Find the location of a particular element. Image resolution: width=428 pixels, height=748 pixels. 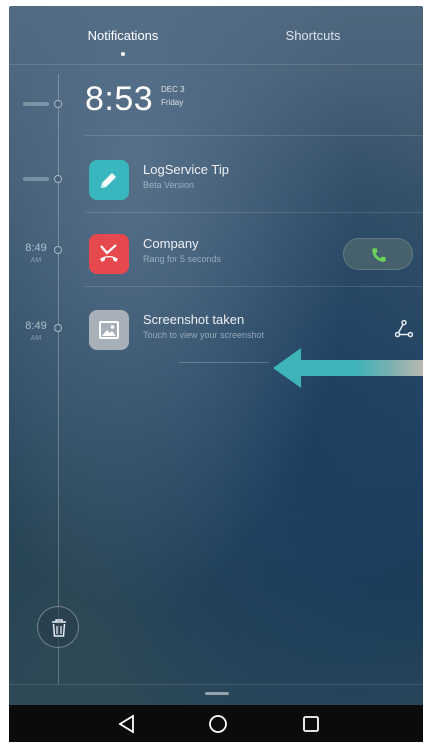

phone-icon is located at coordinates (379, 255).